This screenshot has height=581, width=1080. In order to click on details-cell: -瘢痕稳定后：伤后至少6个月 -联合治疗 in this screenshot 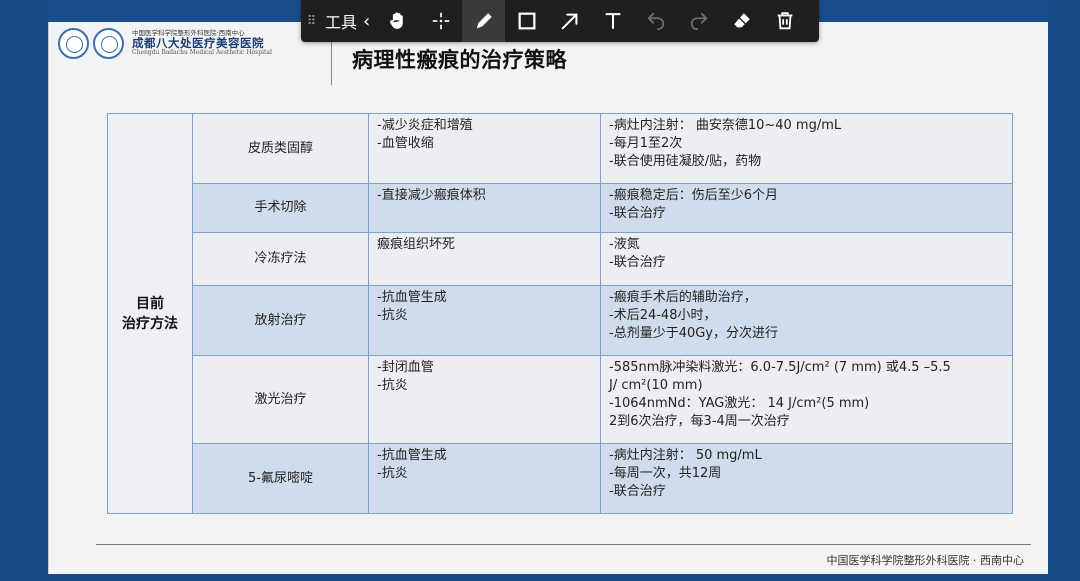, I will do `click(806, 208)`.